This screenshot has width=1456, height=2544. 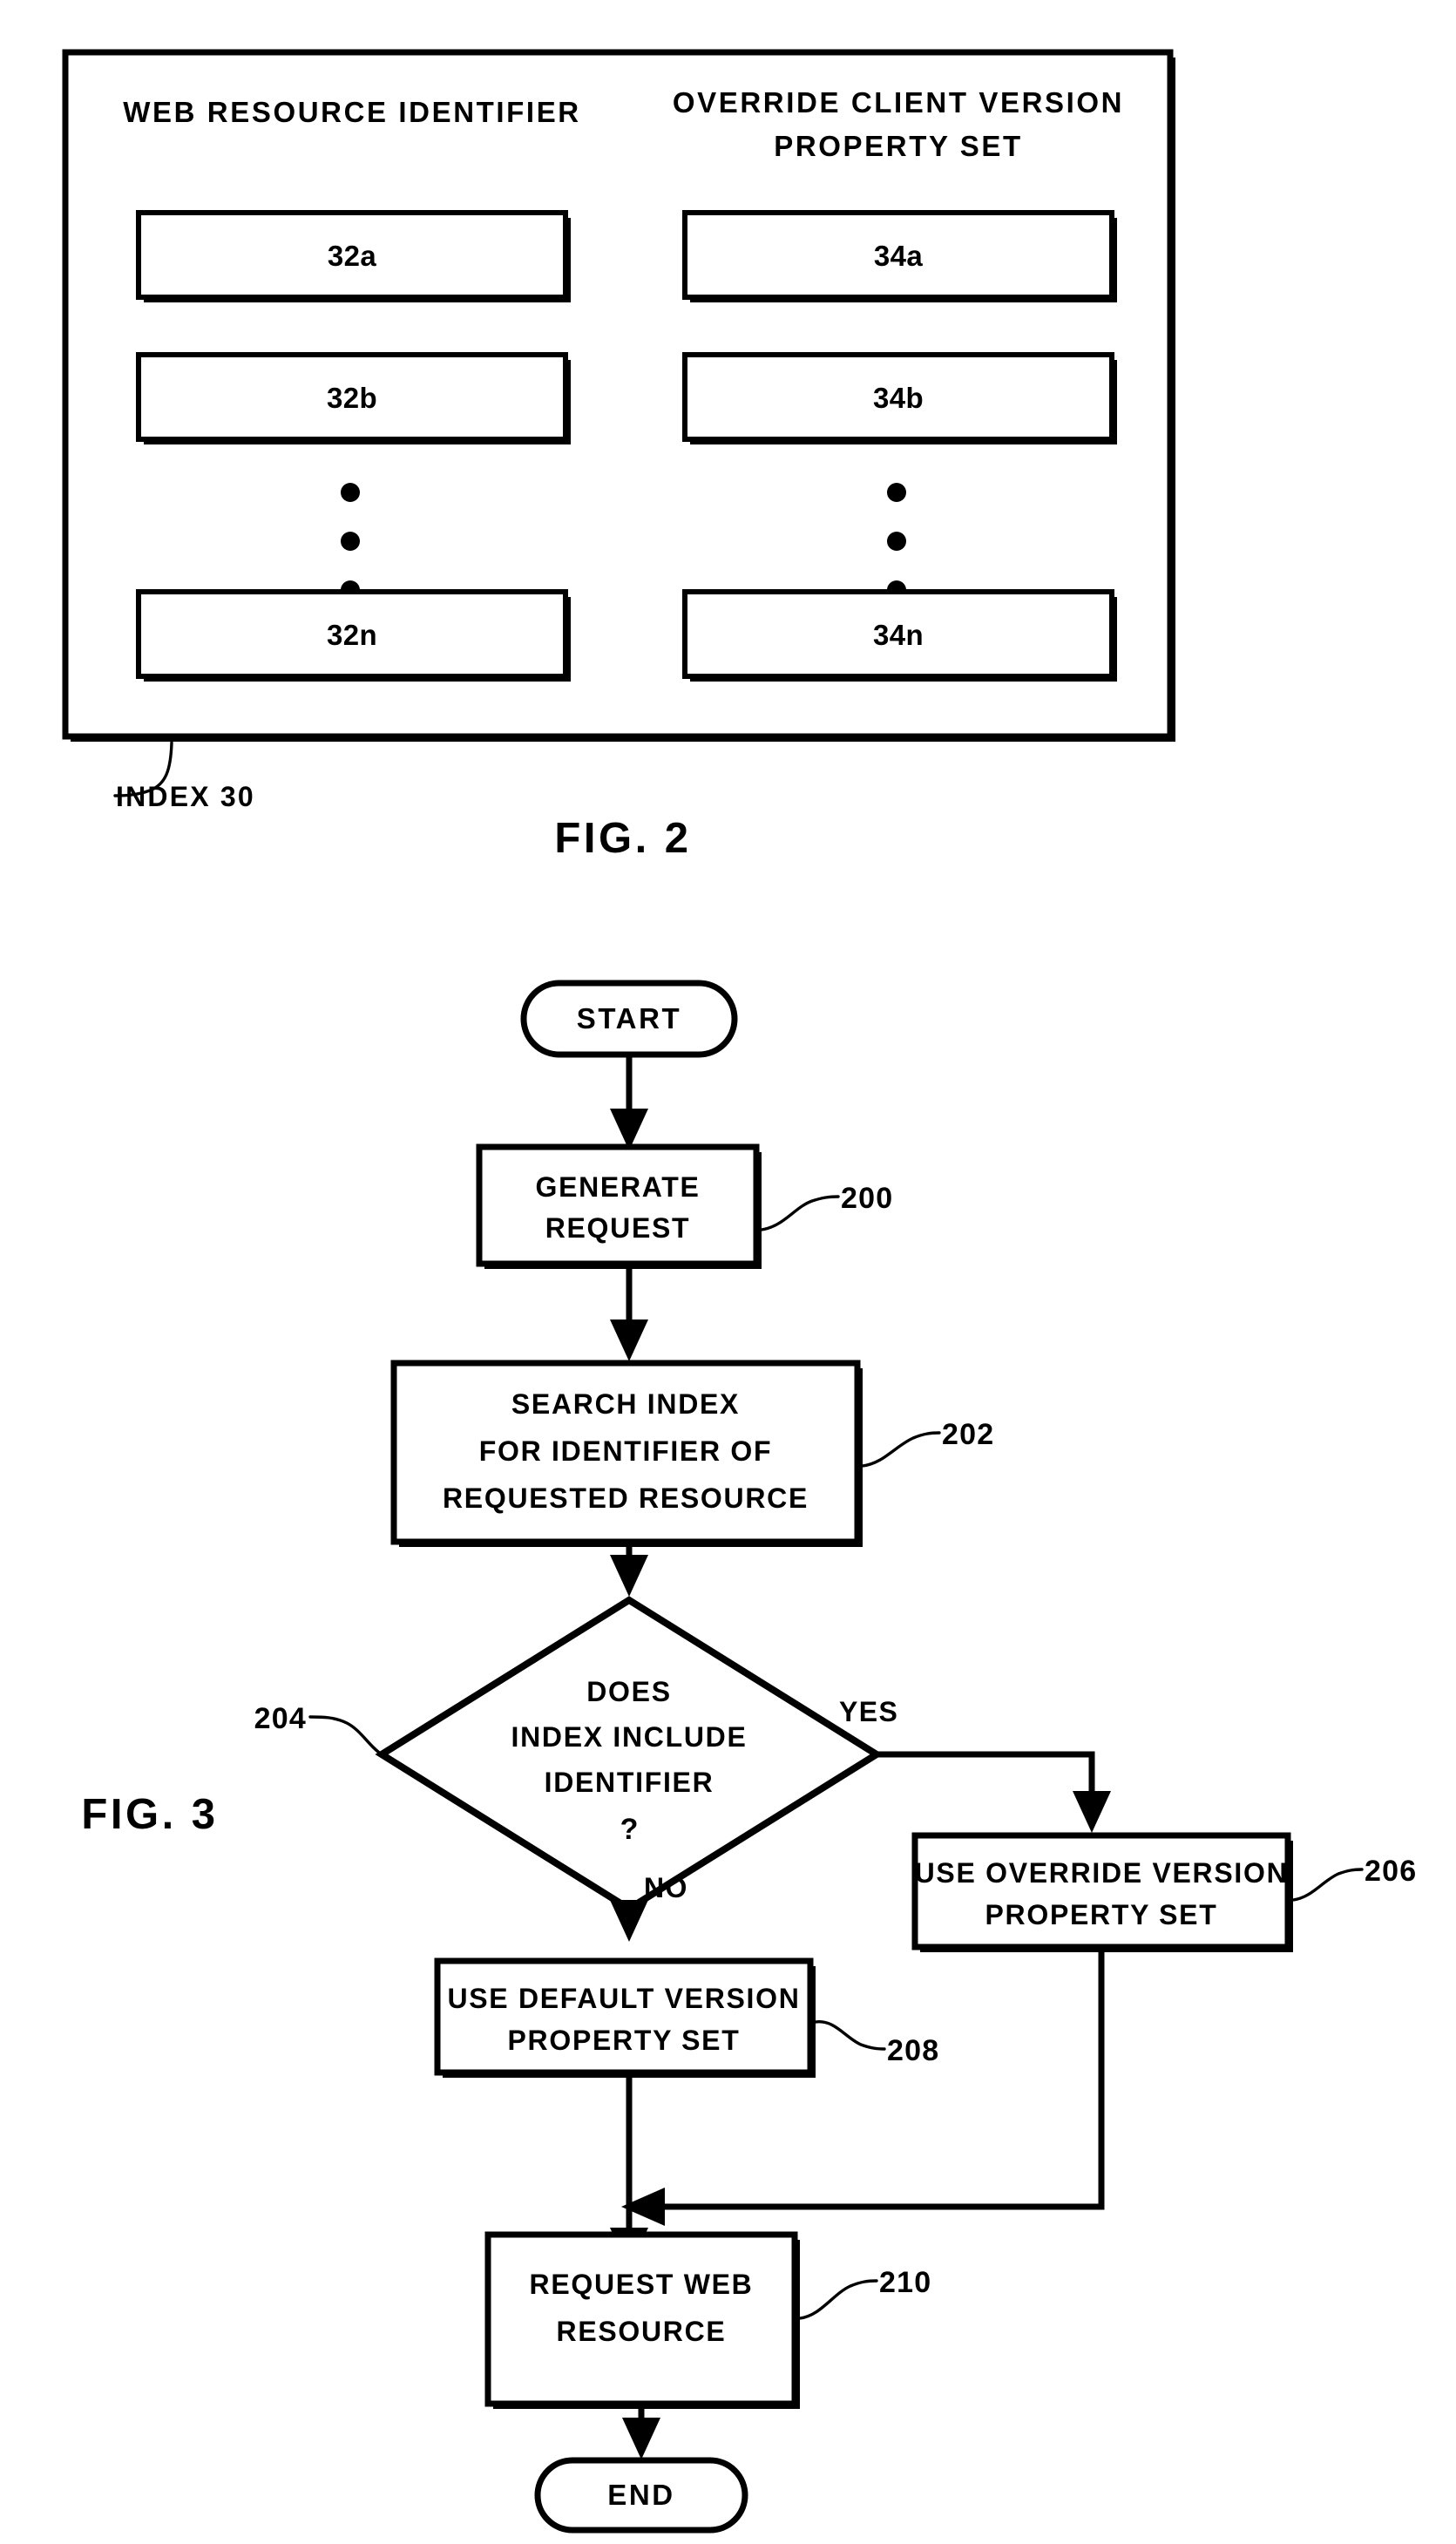 I want to click on node-end-label: END, so click(x=640, y=2495).